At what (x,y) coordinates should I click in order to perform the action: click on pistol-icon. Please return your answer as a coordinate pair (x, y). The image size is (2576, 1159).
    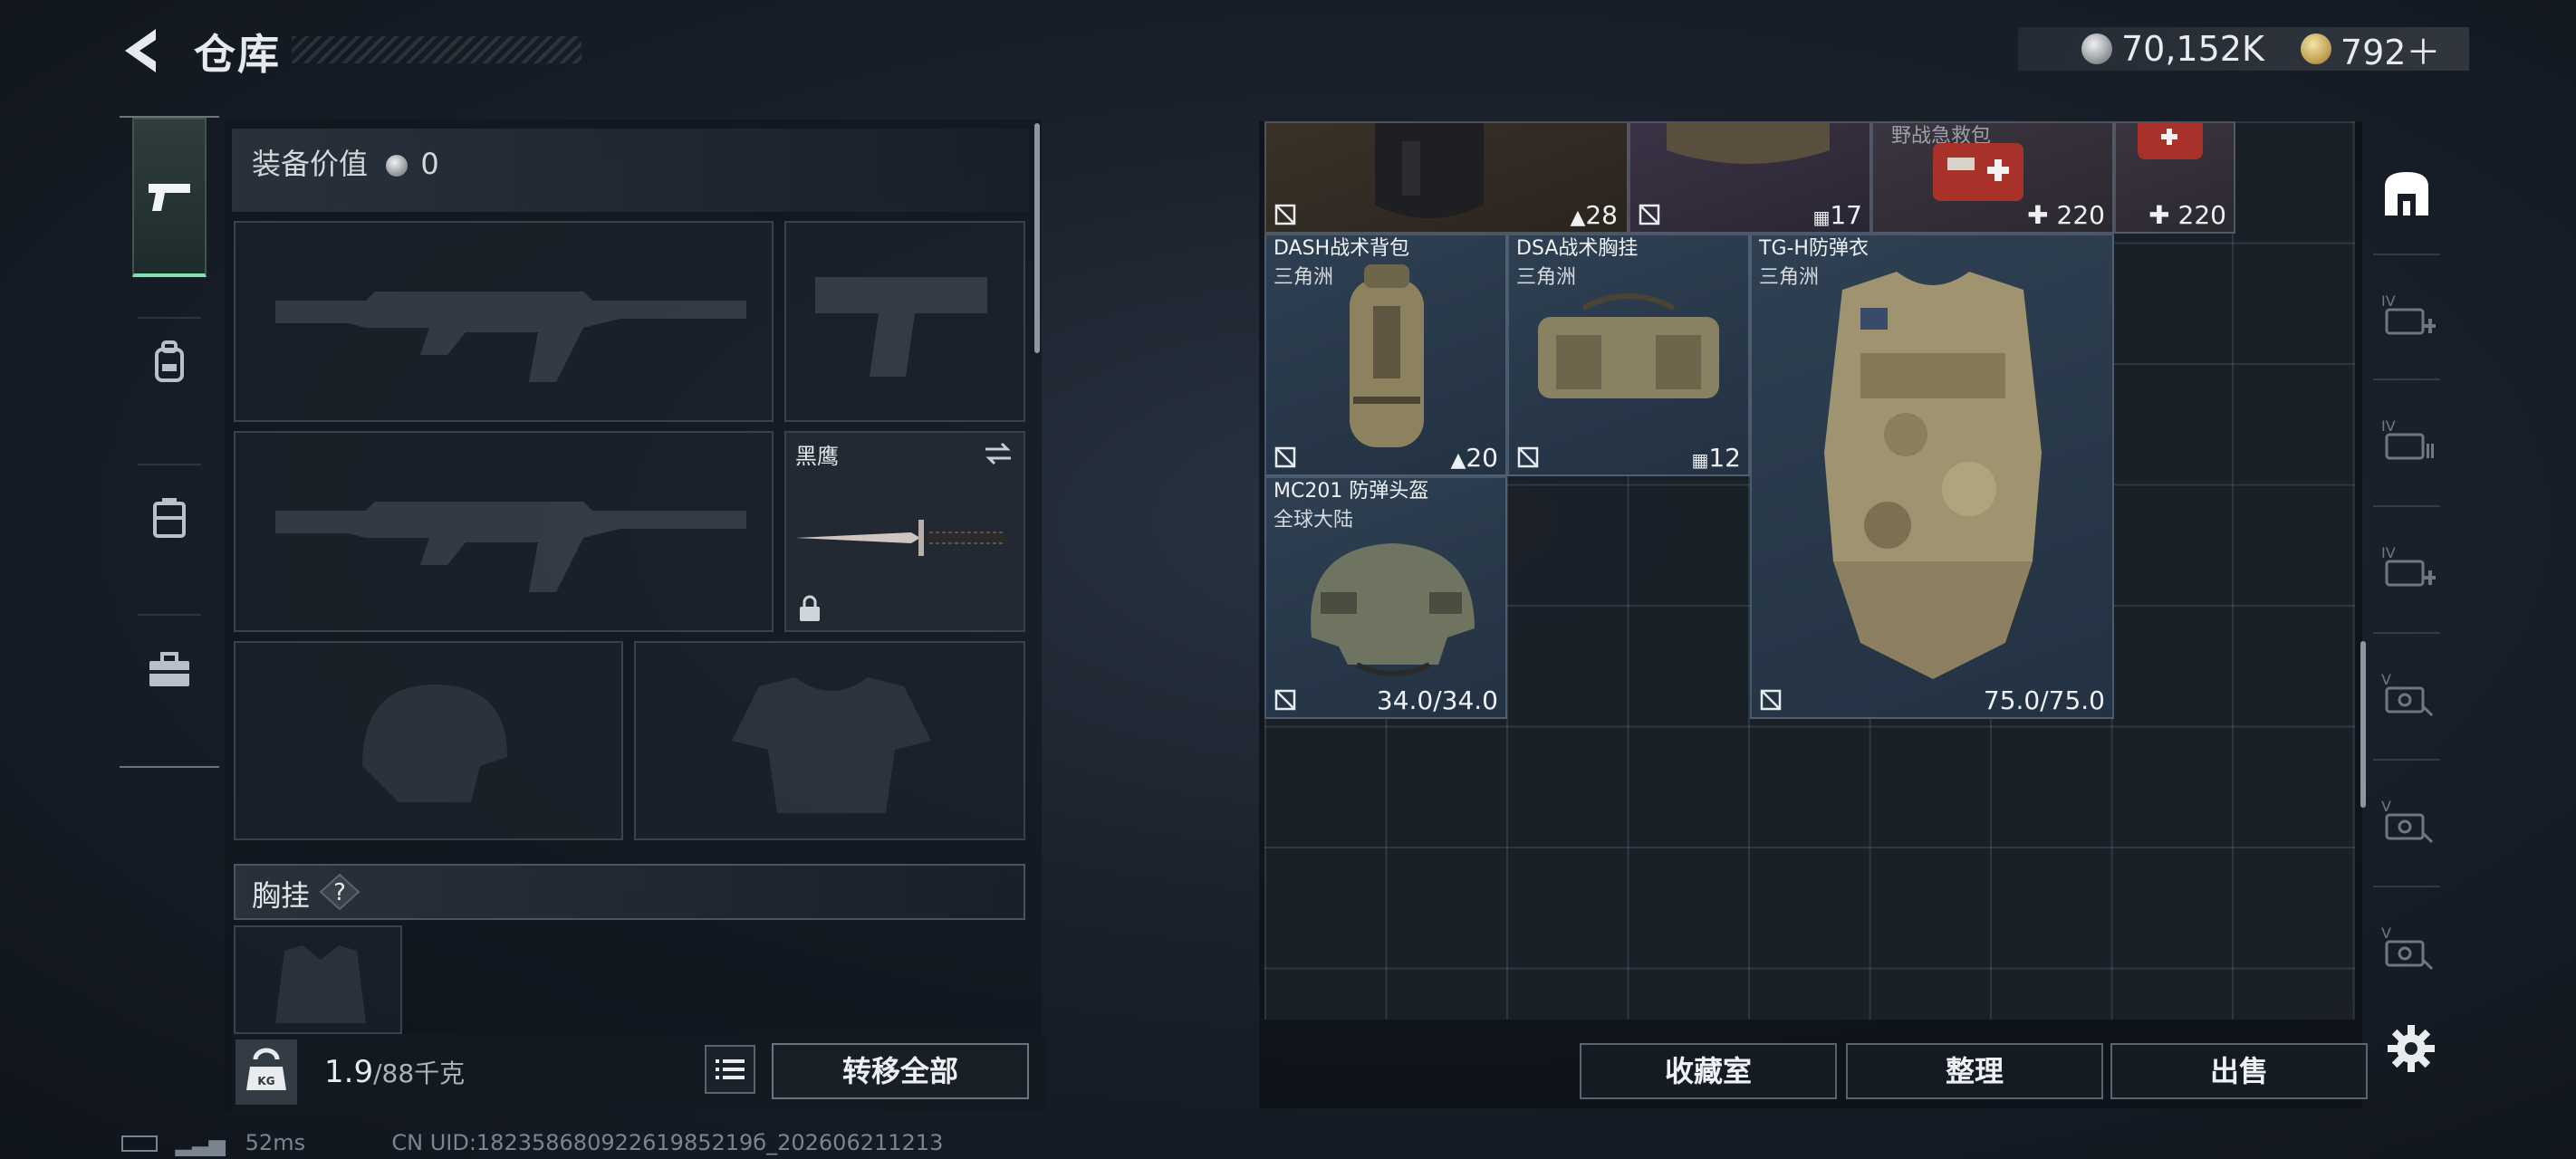
    Looking at the image, I should click on (169, 197).